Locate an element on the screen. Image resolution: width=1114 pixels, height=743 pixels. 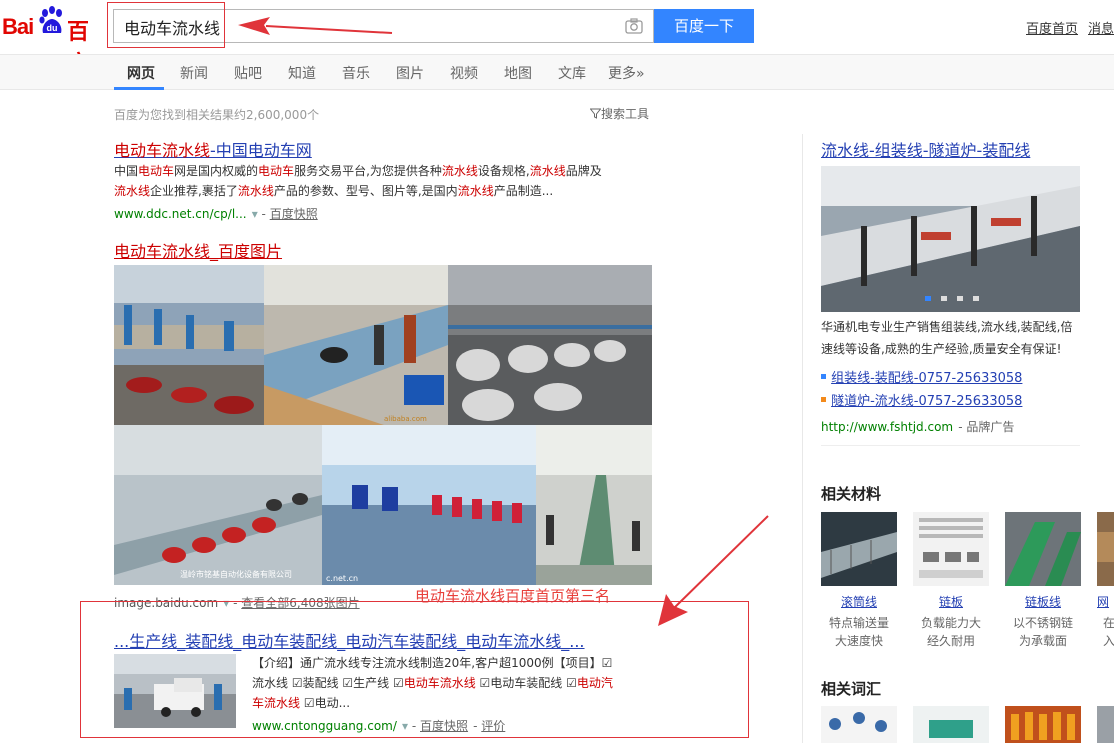
related-materials-title: 相关材料 is located at coordinates (851, 494).